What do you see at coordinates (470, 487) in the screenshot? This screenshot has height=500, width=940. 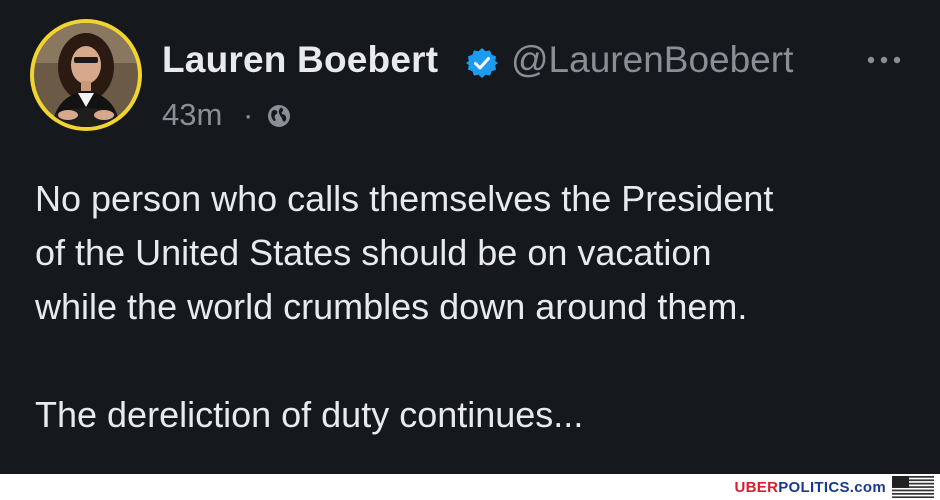 I see `watermark-bar: UBERPOLITICS.com` at bounding box center [470, 487].